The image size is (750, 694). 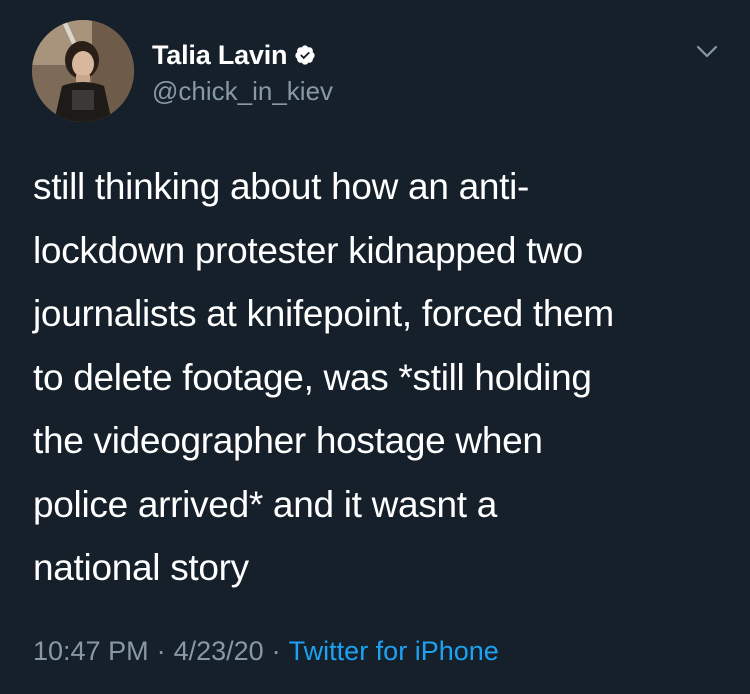 What do you see at coordinates (242, 91) in the screenshot?
I see `handle: @chick_in_kiev` at bounding box center [242, 91].